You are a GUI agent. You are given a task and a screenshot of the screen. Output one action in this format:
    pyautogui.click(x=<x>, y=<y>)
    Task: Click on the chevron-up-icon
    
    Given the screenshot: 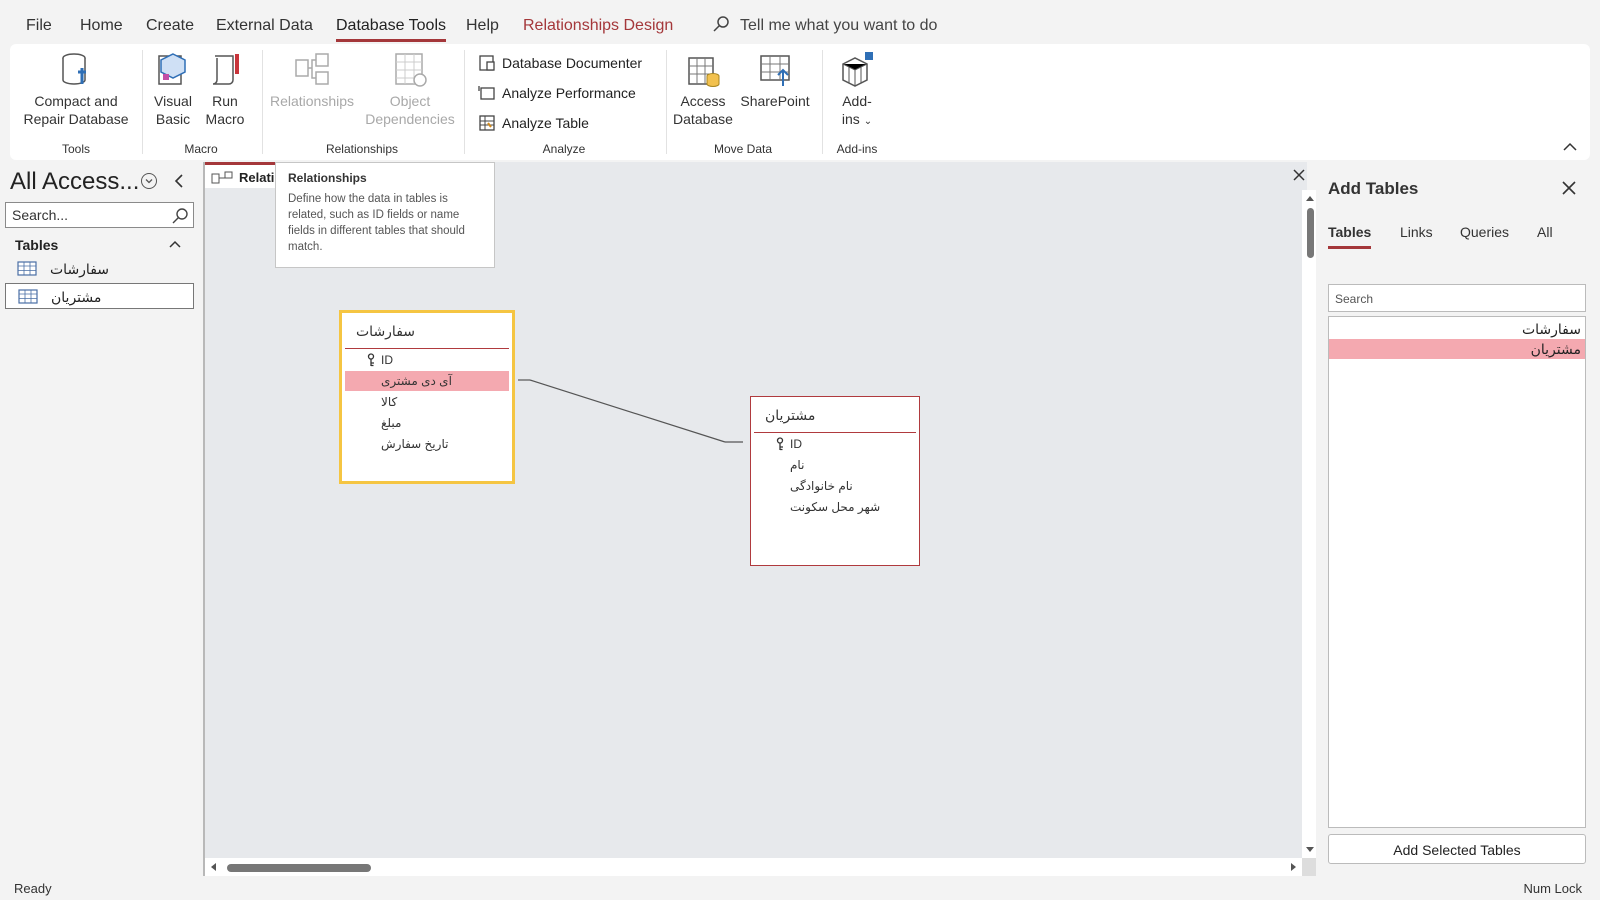 What is the action you would take?
    pyautogui.click(x=175, y=244)
    